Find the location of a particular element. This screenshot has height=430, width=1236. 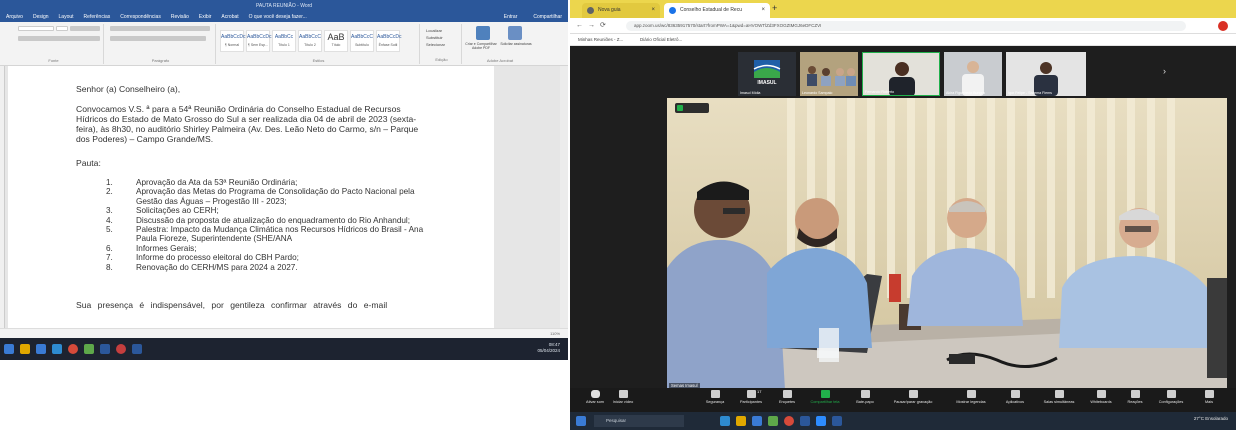

doc-pauta-label: Pauta: is located at coordinates (88, 163).